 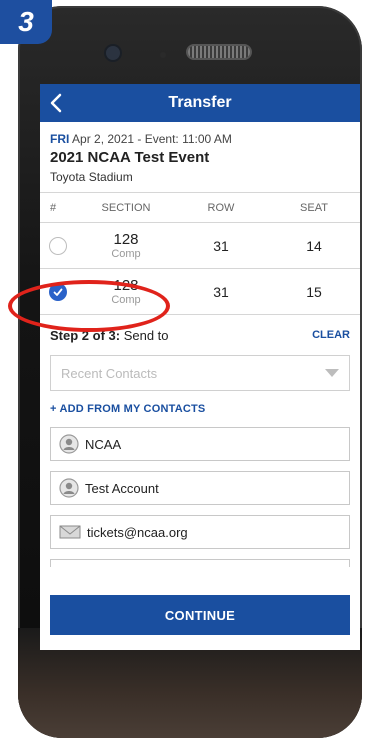 I want to click on contact-field: NCAA, so click(x=200, y=444).